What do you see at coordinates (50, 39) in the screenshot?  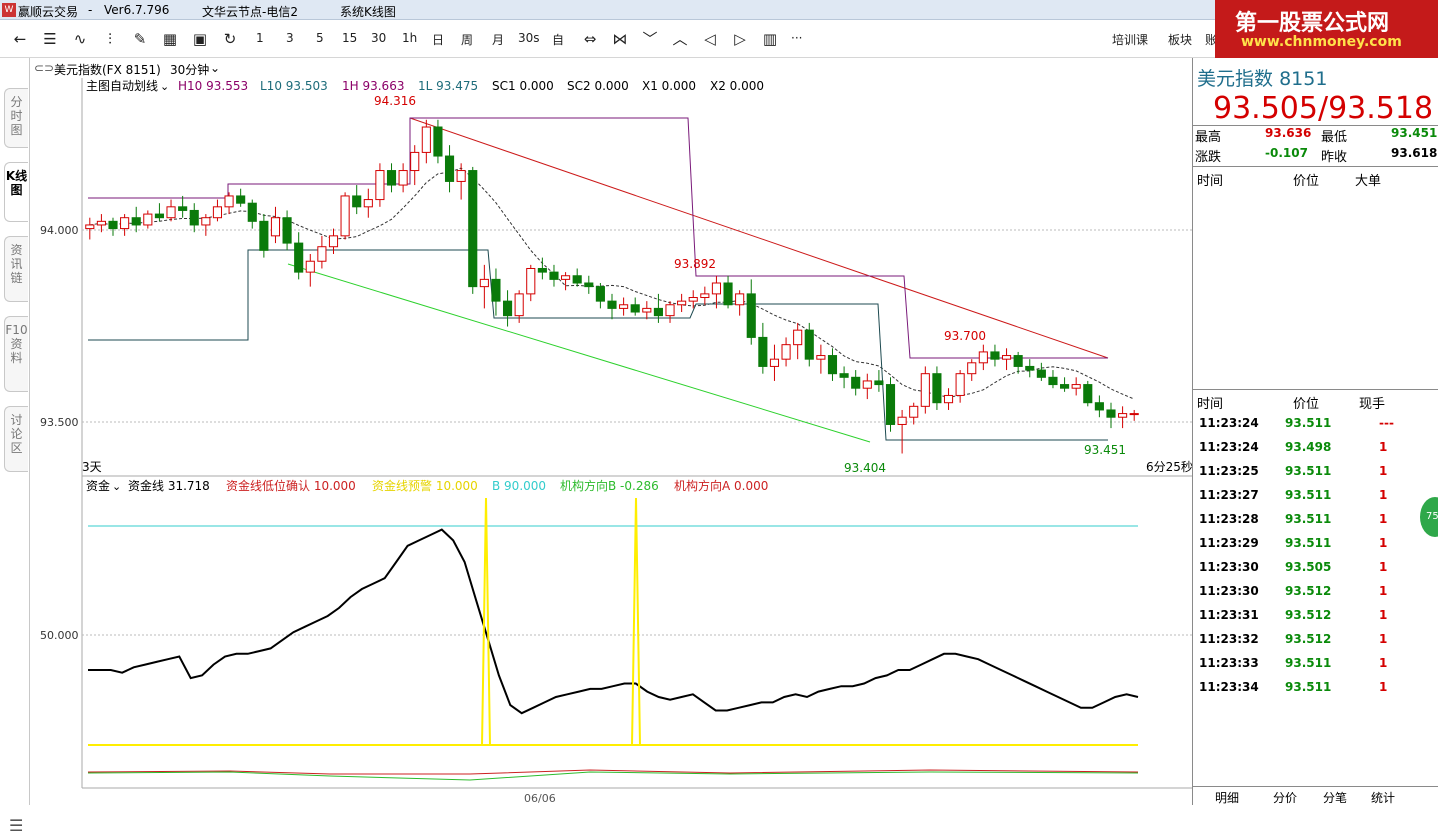 I see `list-icon: ☰` at bounding box center [50, 39].